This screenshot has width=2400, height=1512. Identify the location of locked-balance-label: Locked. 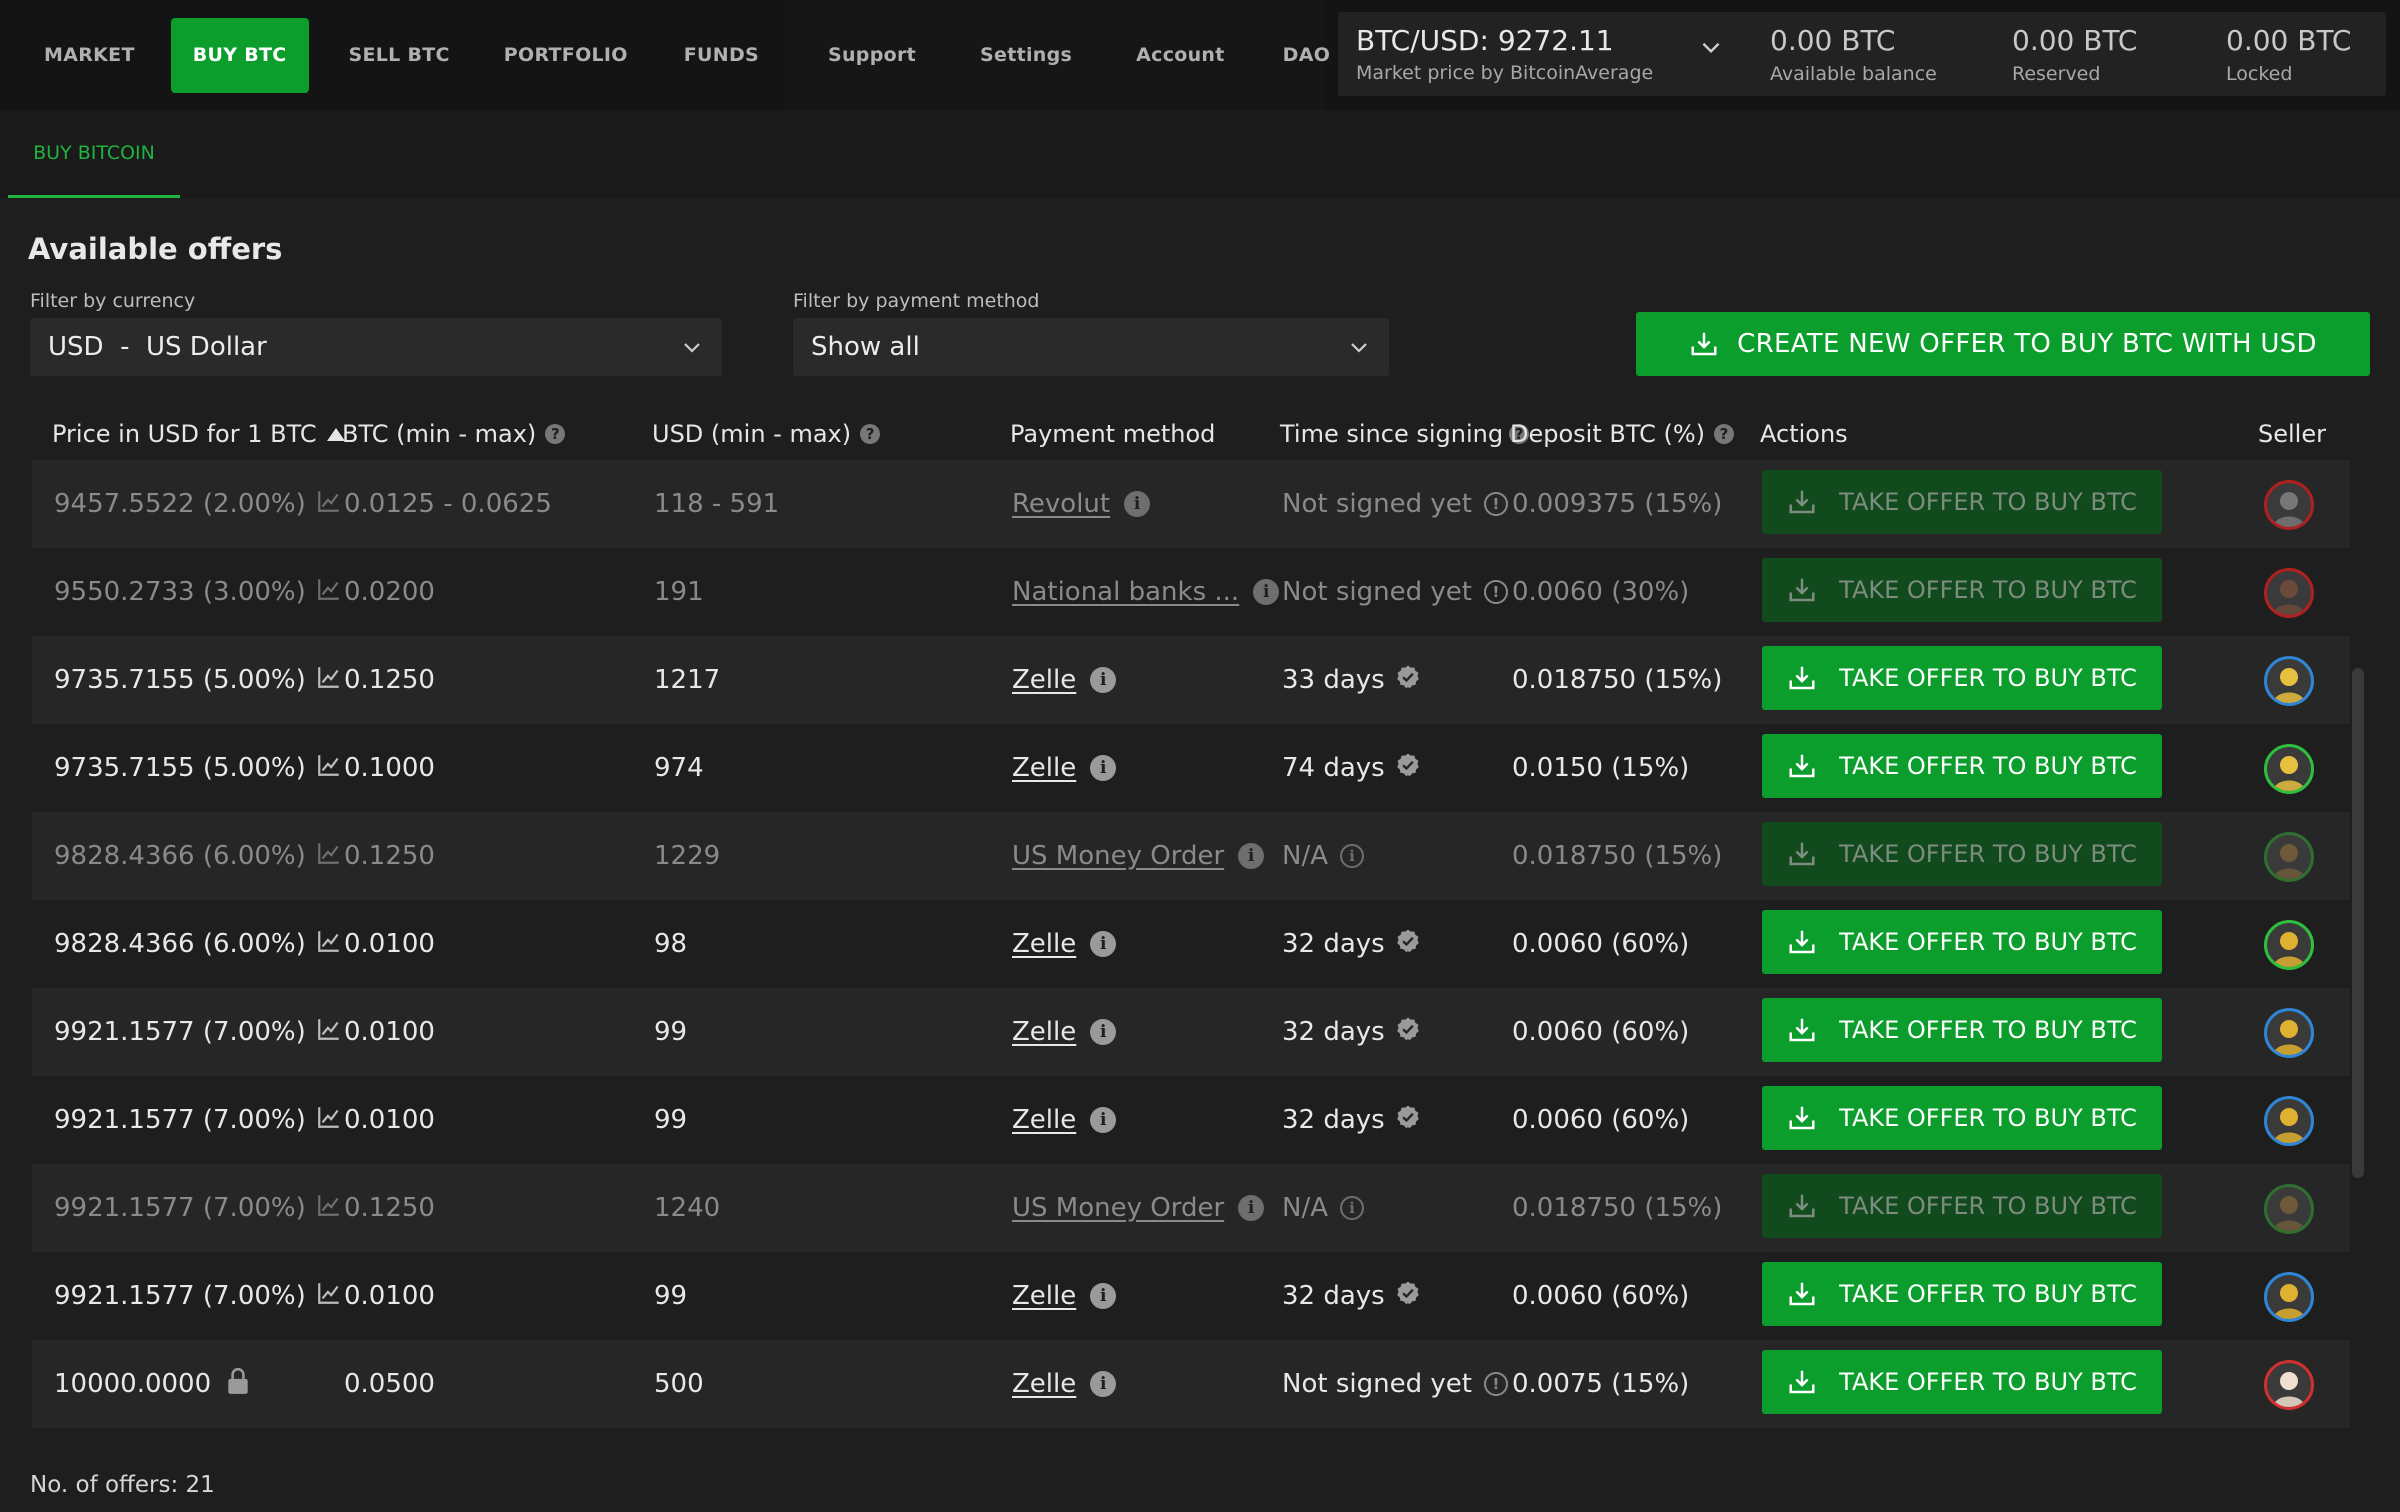
(2259, 74).